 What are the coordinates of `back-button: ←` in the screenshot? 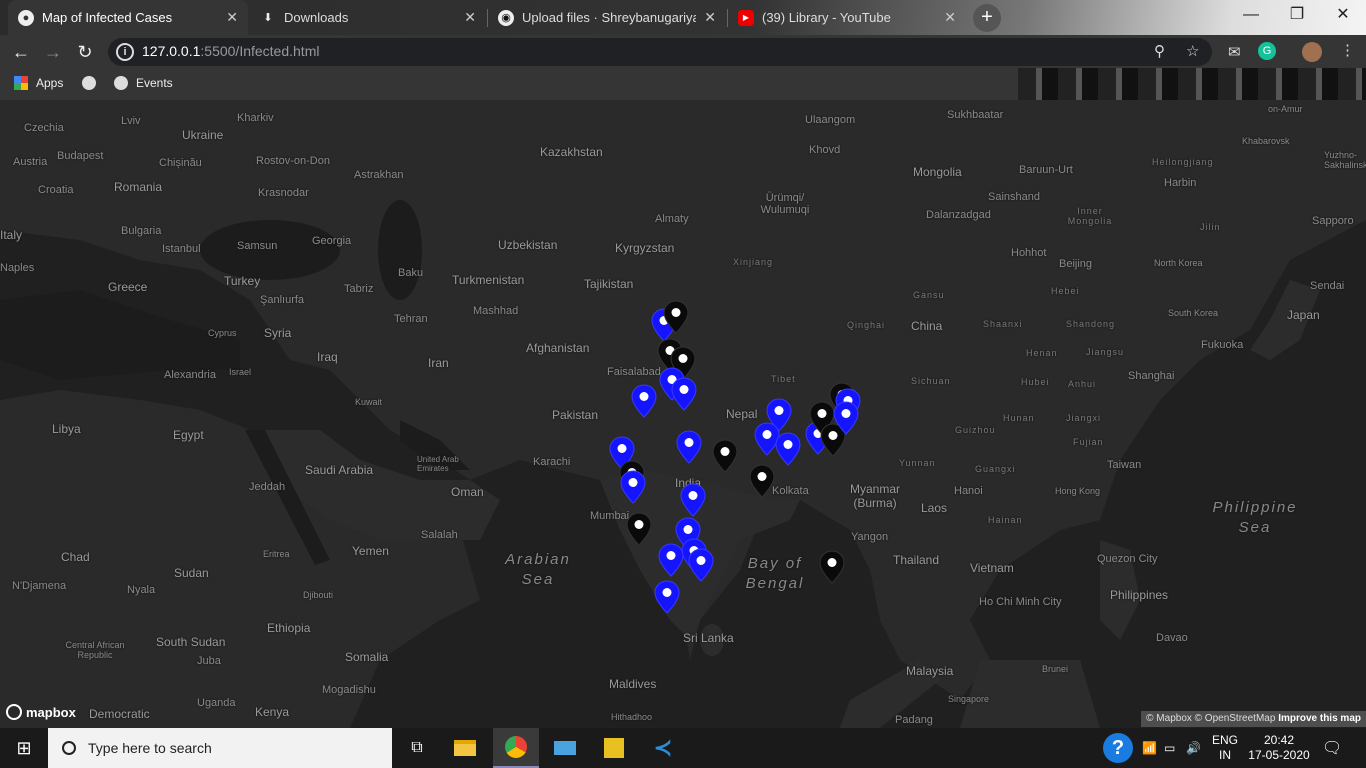 It's located at (21, 52).